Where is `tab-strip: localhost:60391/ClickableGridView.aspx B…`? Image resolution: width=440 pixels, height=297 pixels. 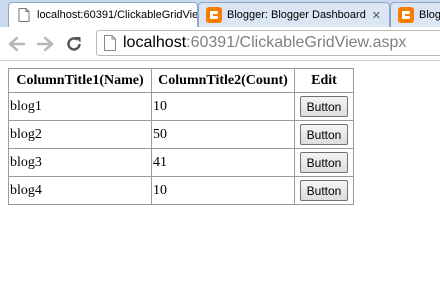
tab-strip: localhost:60391/ClickableGridView.aspx B… is located at coordinates (220, 13).